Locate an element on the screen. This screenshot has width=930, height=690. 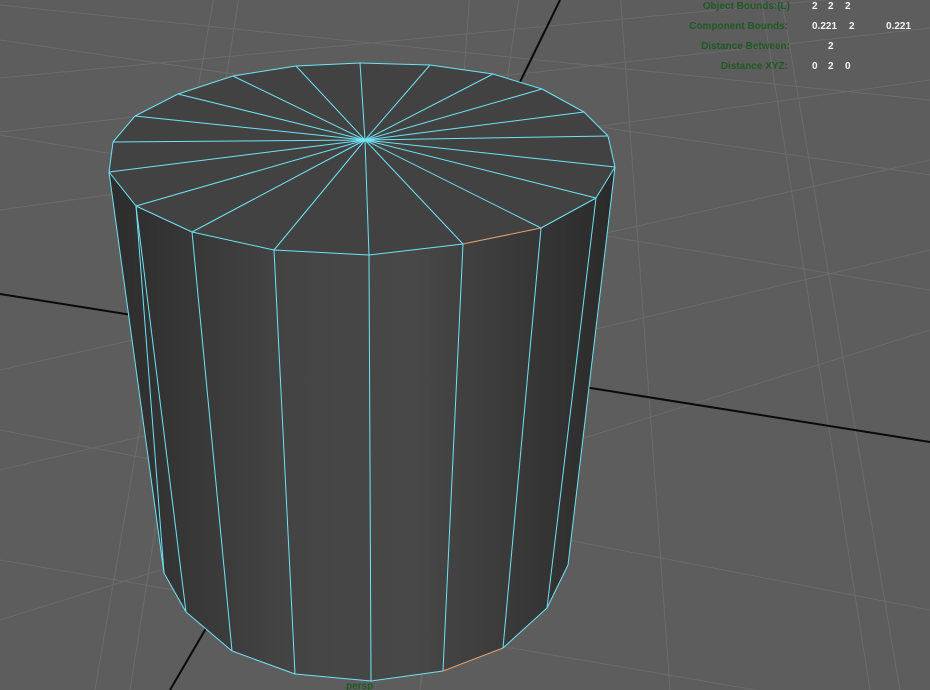
hud-component-bounds-label: Component Bounds: is located at coordinates (738, 26).